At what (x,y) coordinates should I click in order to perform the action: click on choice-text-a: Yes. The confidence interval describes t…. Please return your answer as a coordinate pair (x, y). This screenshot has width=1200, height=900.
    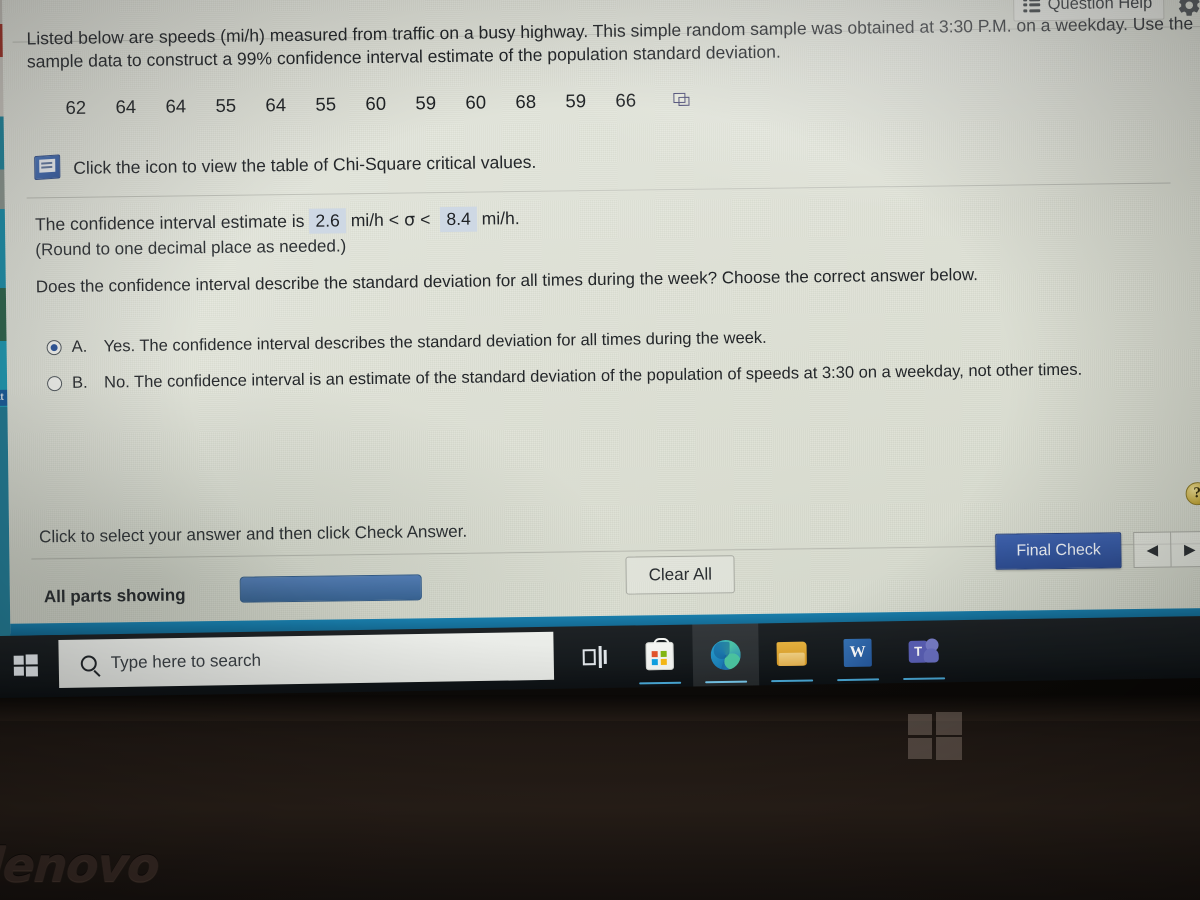
    Looking at the image, I should click on (435, 342).